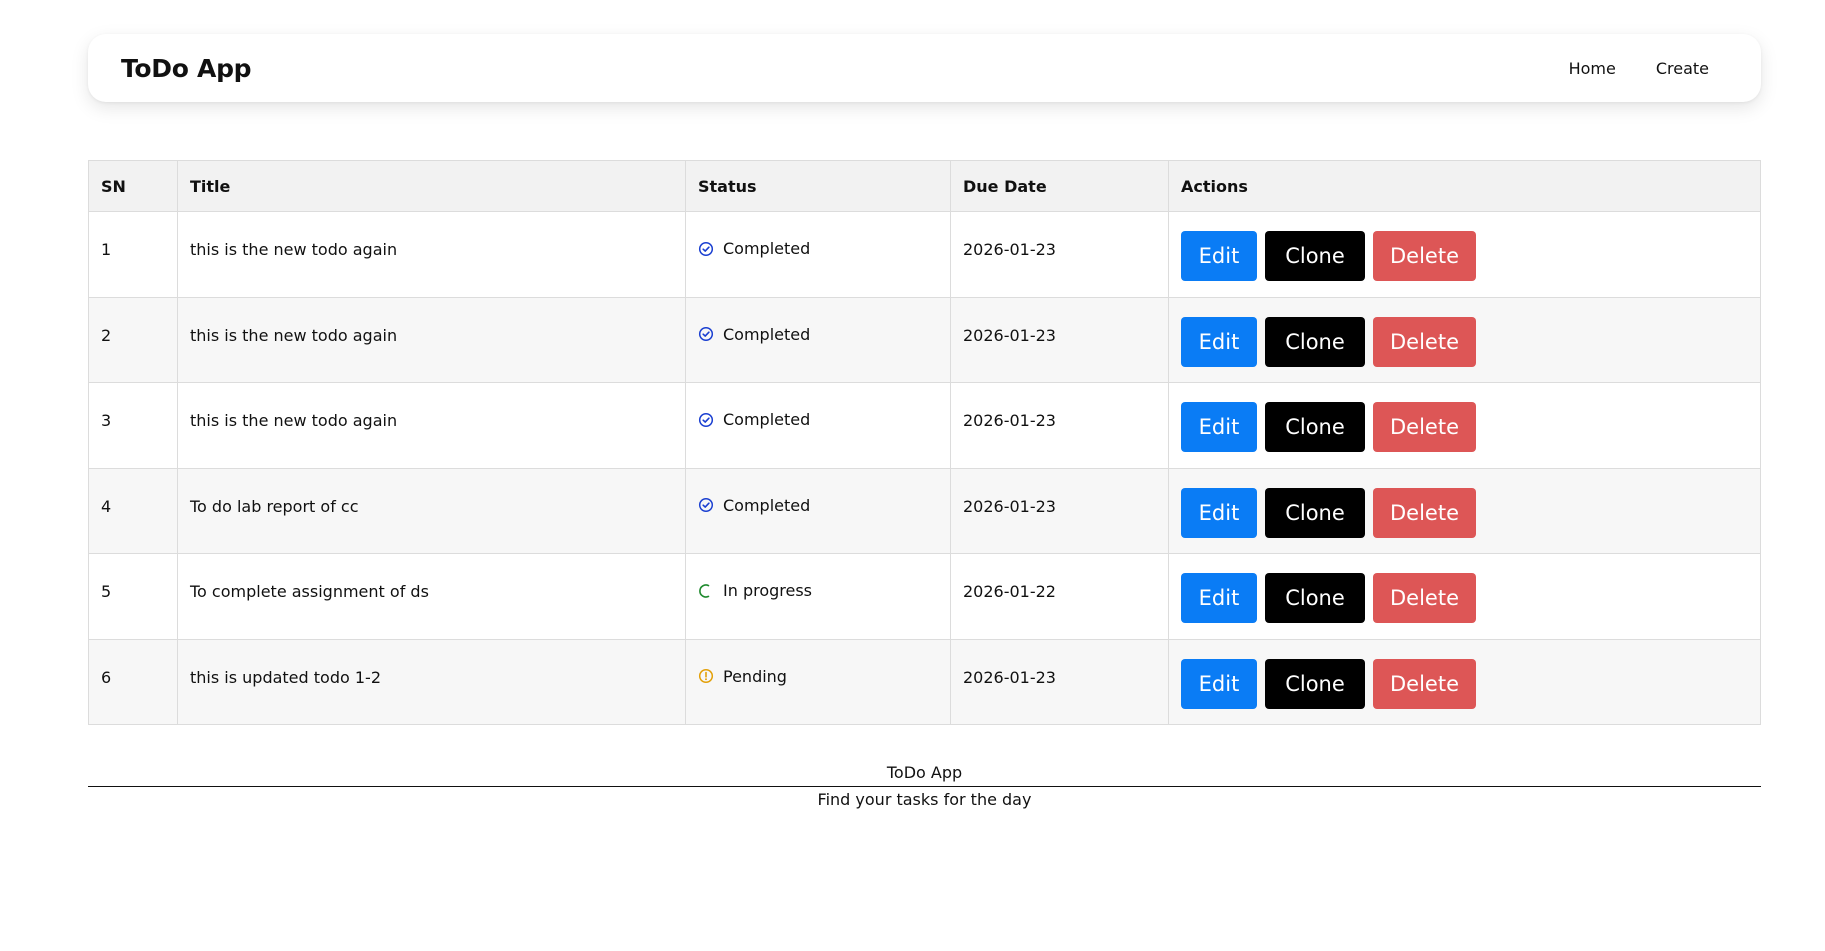 This screenshot has width=1825, height=951. I want to click on status-badge: Pending, so click(742, 676).